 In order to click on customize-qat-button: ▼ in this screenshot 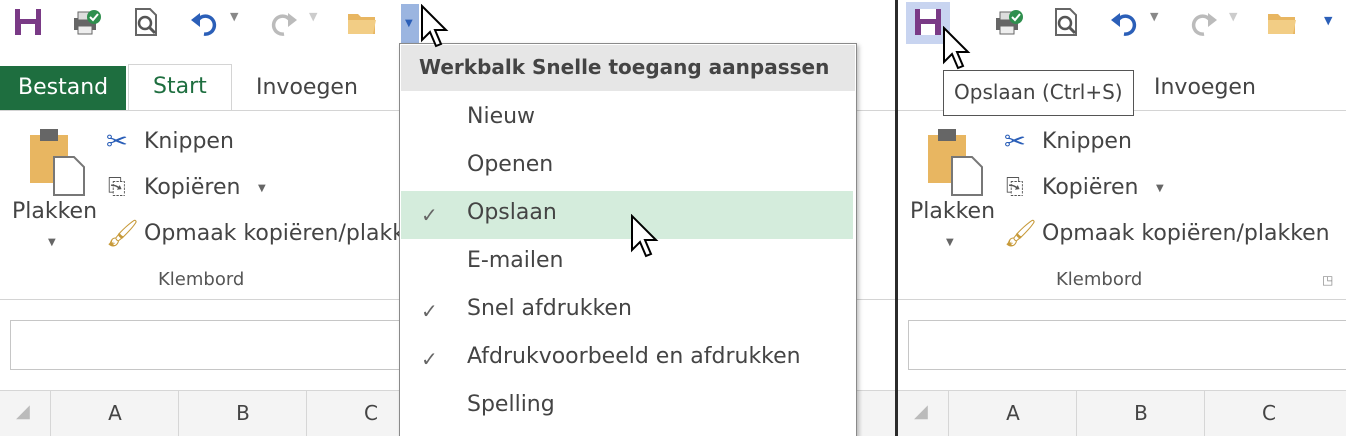, I will do `click(410, 24)`.